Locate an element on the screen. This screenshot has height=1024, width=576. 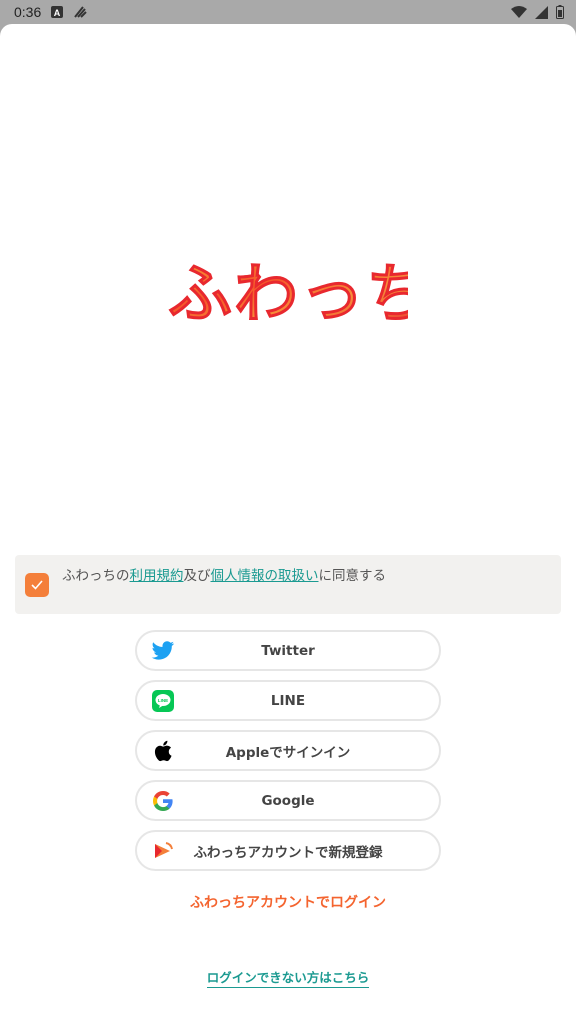
privacy-link: 個人情報の取扱い is located at coordinates (265, 576).